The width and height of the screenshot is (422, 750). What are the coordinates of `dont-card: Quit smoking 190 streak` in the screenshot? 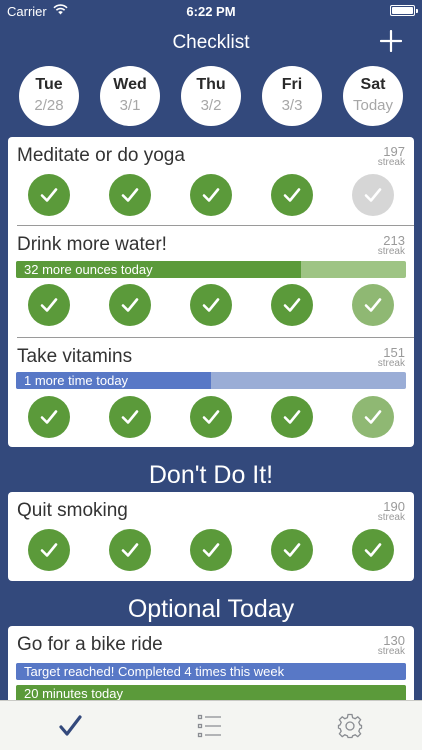 It's located at (211, 536).